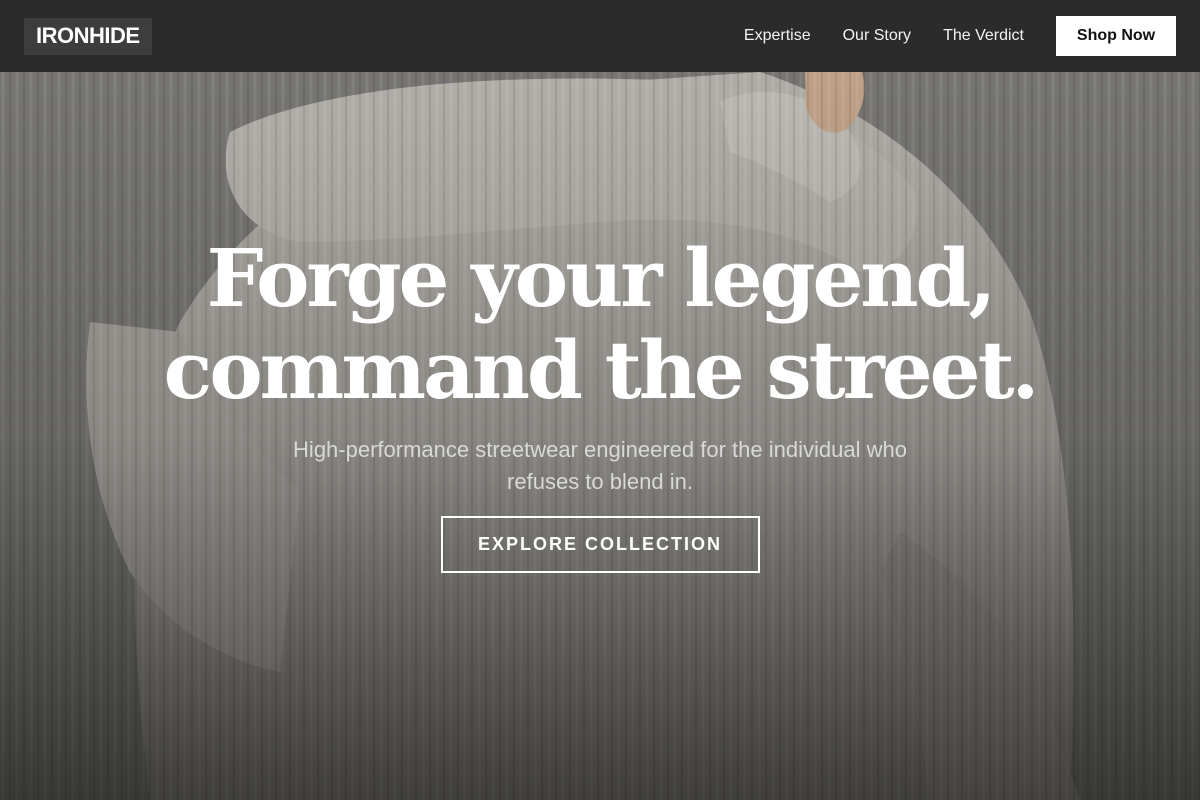  I want to click on nav-link-our-story: Our Story, so click(877, 36).